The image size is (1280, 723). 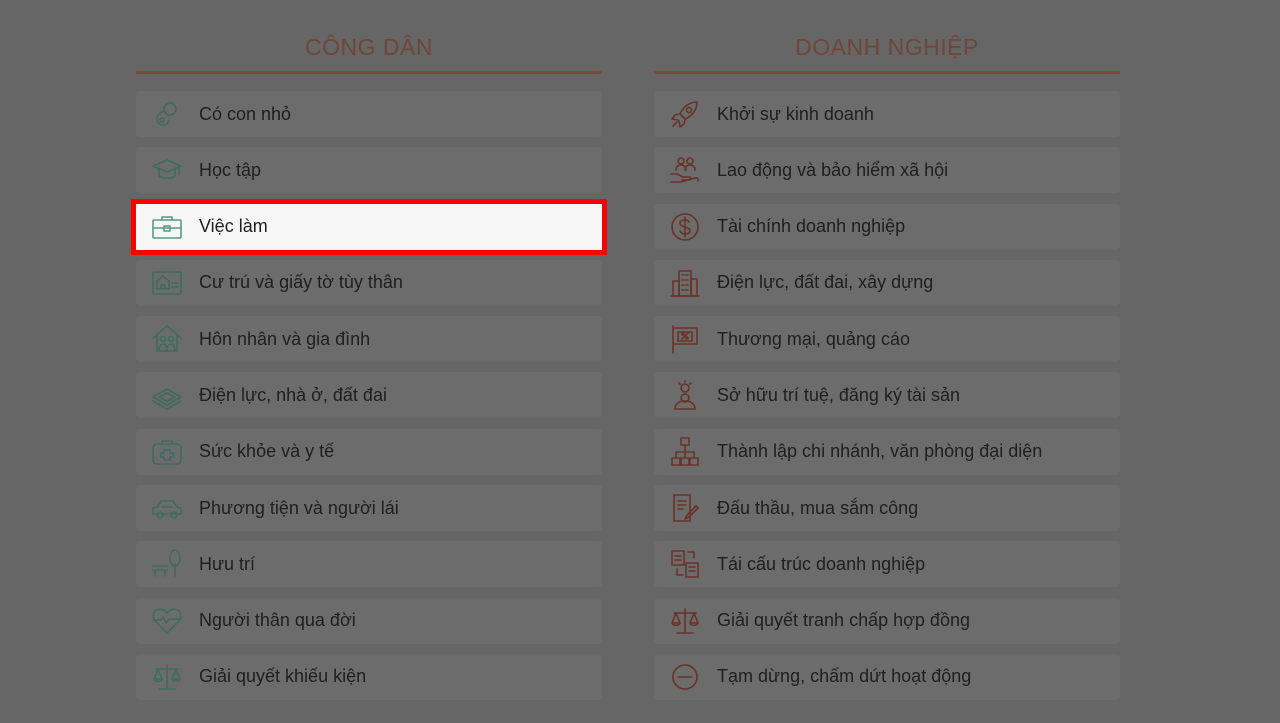 I want to click on citizen-item-phuong-tien: Phương tiện và người lái, so click(x=369, y=508).